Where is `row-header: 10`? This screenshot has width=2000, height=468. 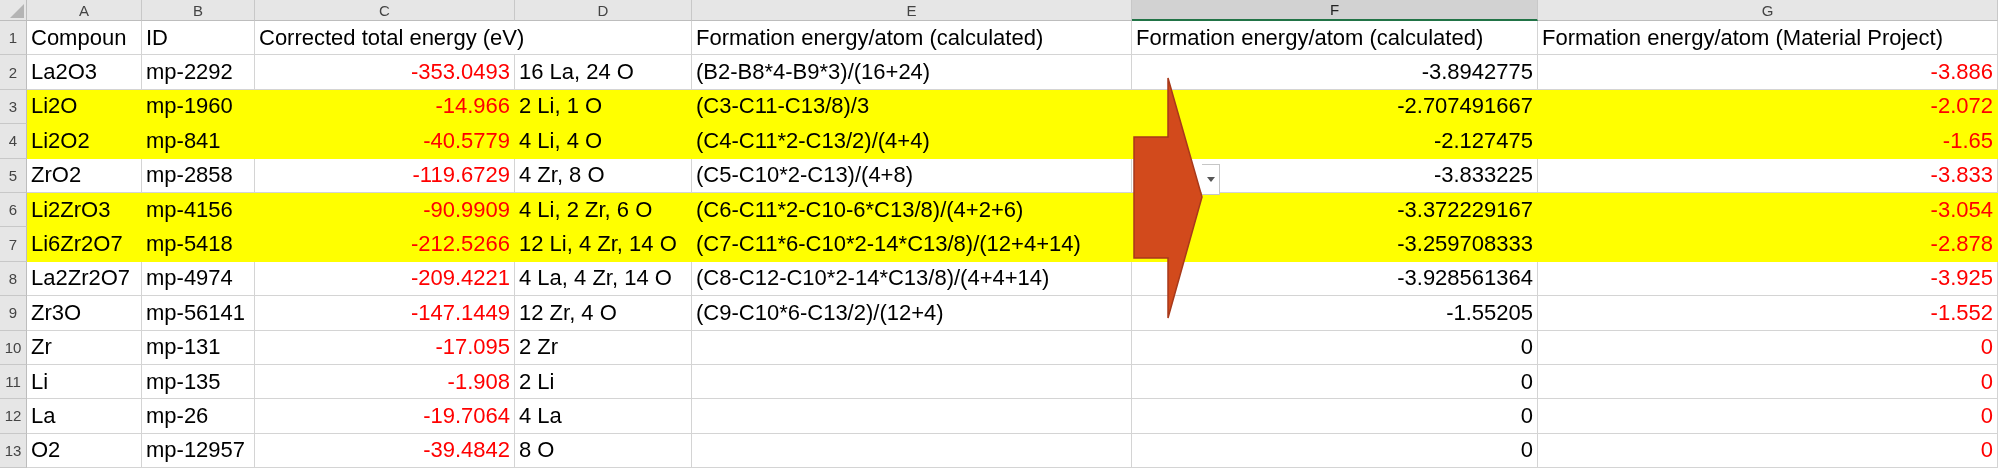
row-header: 10 is located at coordinates (13, 347).